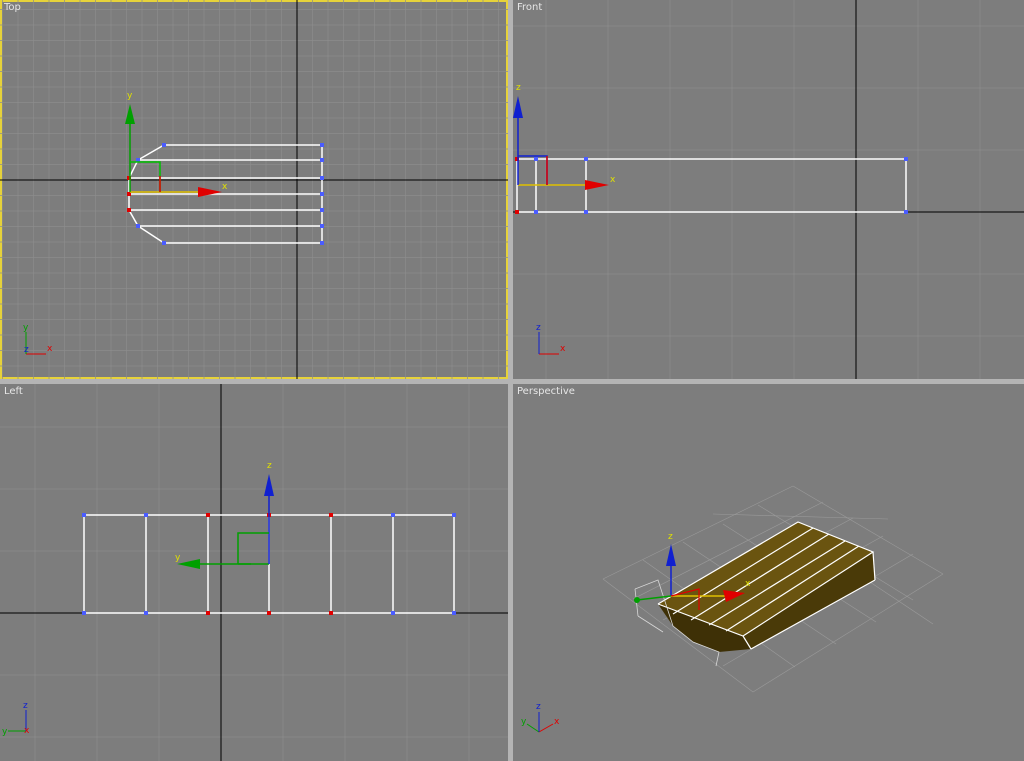 This screenshot has width=1024, height=761. What do you see at coordinates (551, 339) in the screenshot?
I see `axis-tripod: x z` at bounding box center [551, 339].